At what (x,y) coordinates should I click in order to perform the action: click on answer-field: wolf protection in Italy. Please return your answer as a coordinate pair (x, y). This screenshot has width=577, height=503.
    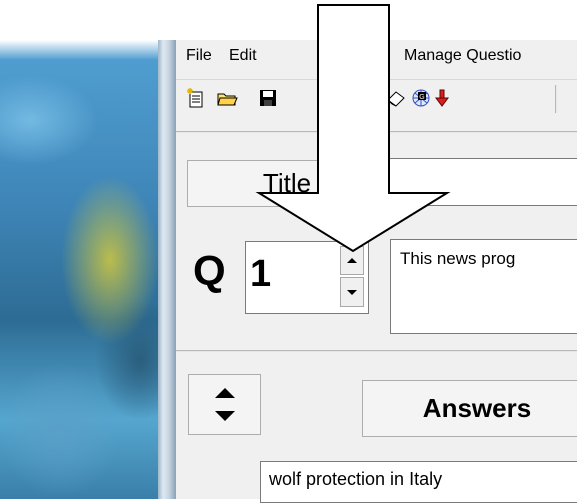
    Looking at the image, I should click on (418, 482).